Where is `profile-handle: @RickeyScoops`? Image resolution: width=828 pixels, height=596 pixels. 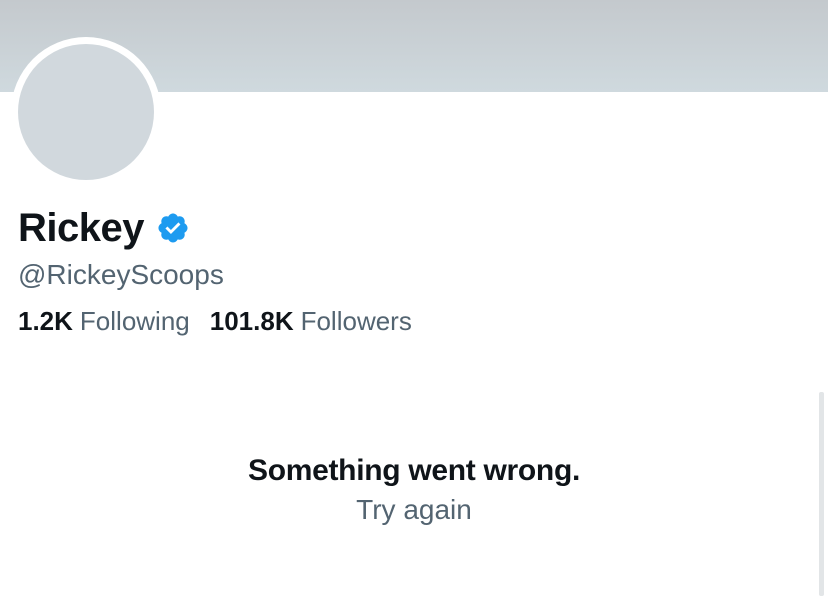 profile-handle: @RickeyScoops is located at coordinates (121, 274).